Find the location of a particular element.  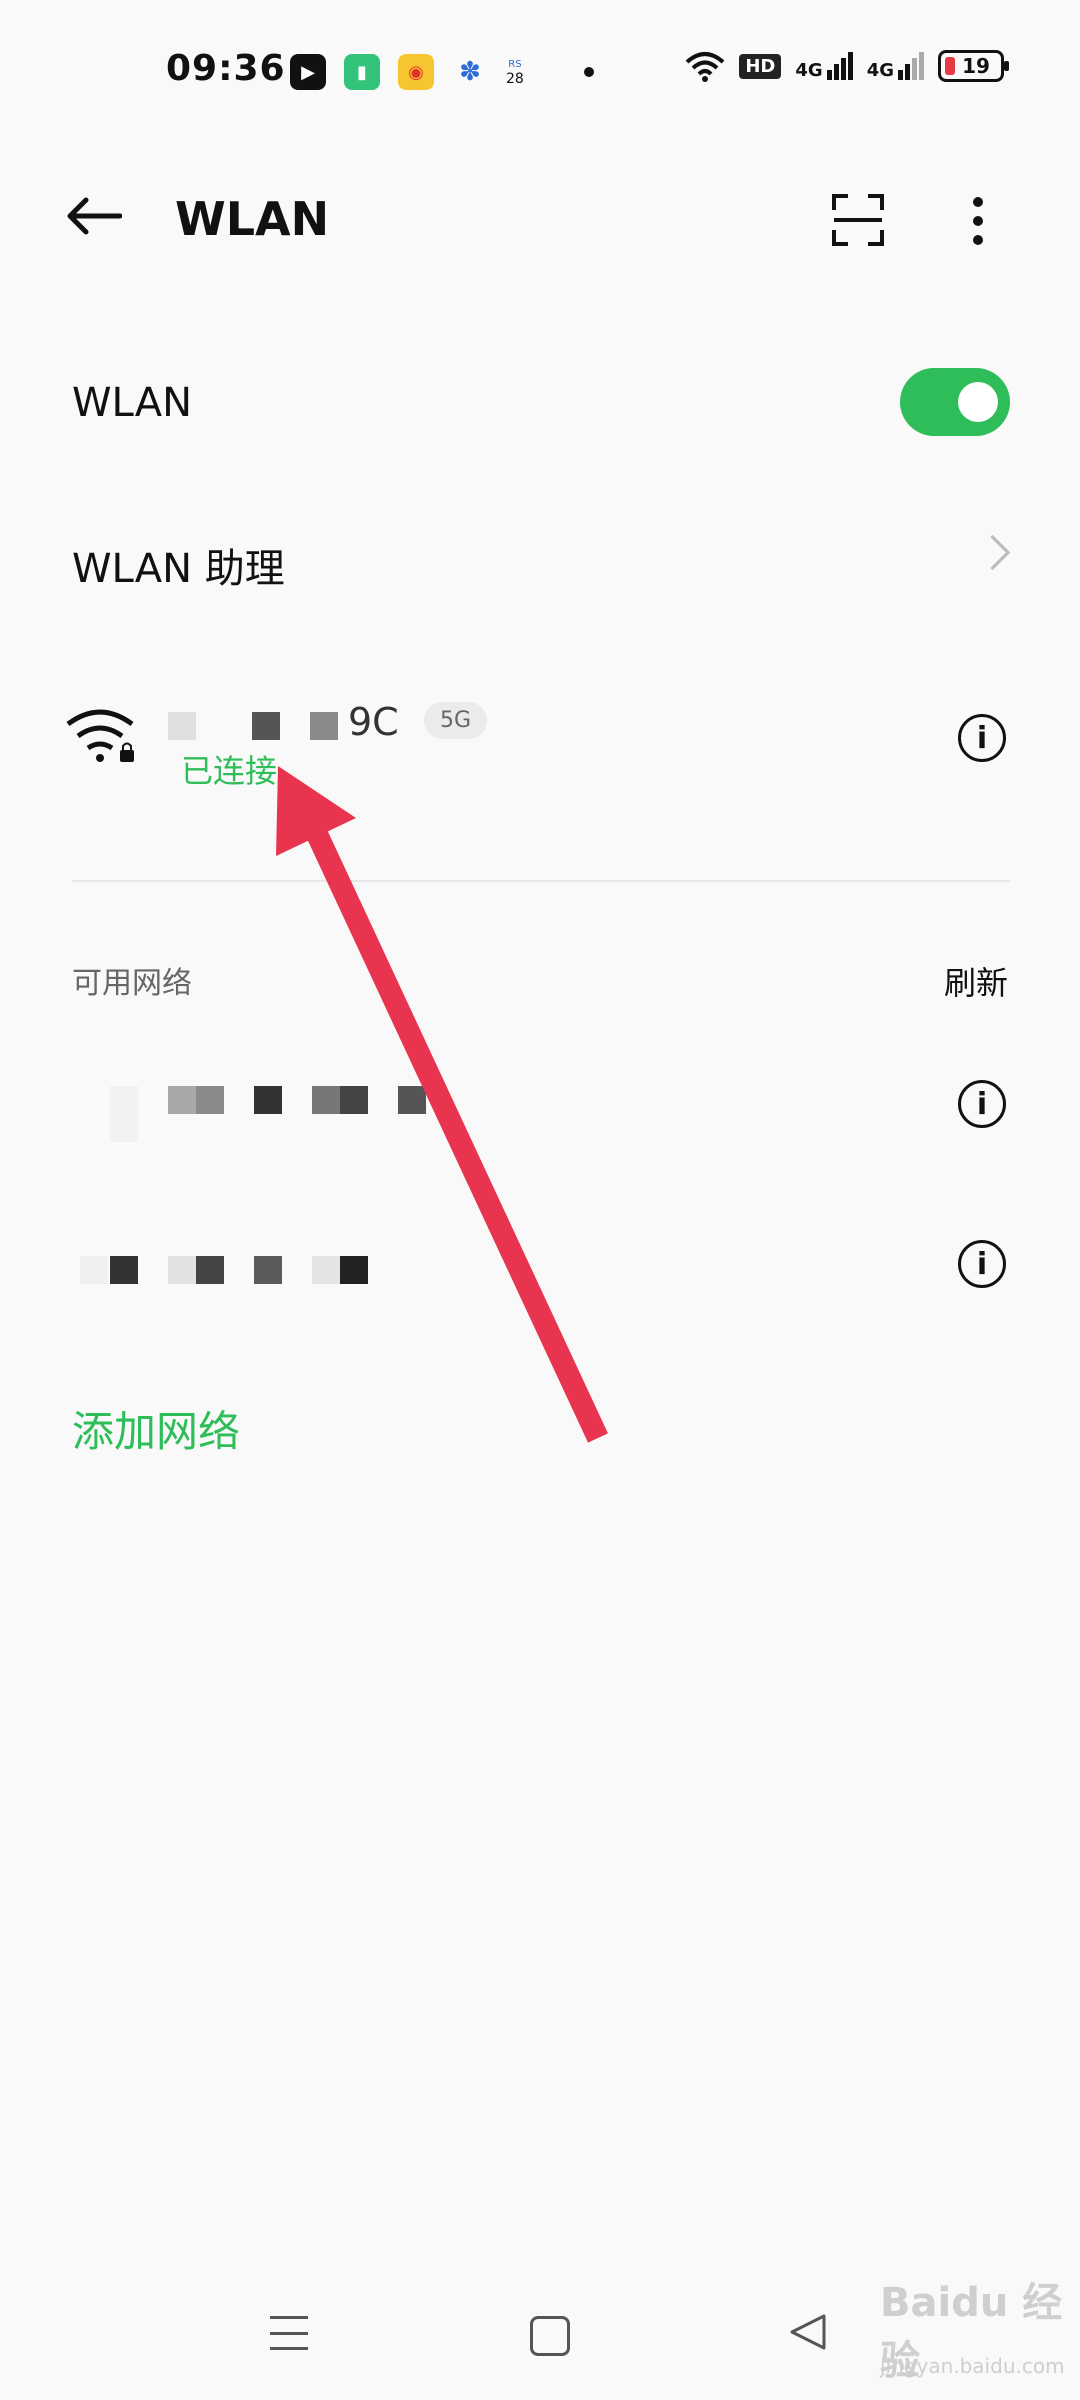

baidu-paw-icon: ✽ is located at coordinates (470, 72).